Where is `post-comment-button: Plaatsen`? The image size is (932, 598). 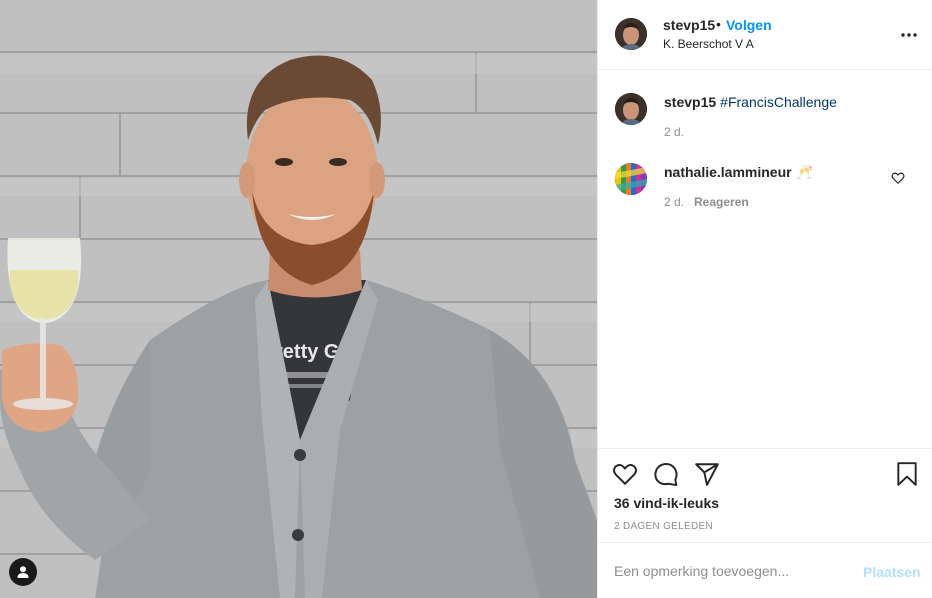
post-comment-button: Plaatsen is located at coordinates (892, 572).